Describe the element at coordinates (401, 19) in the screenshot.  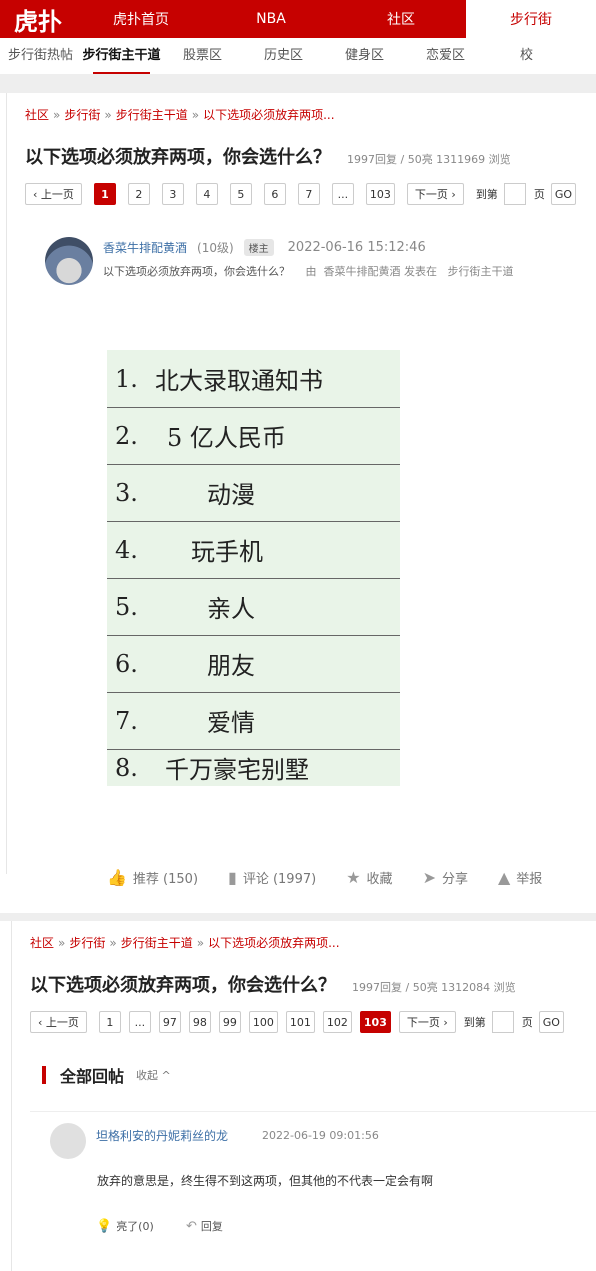
I see `topnav-community: 社区` at that location.